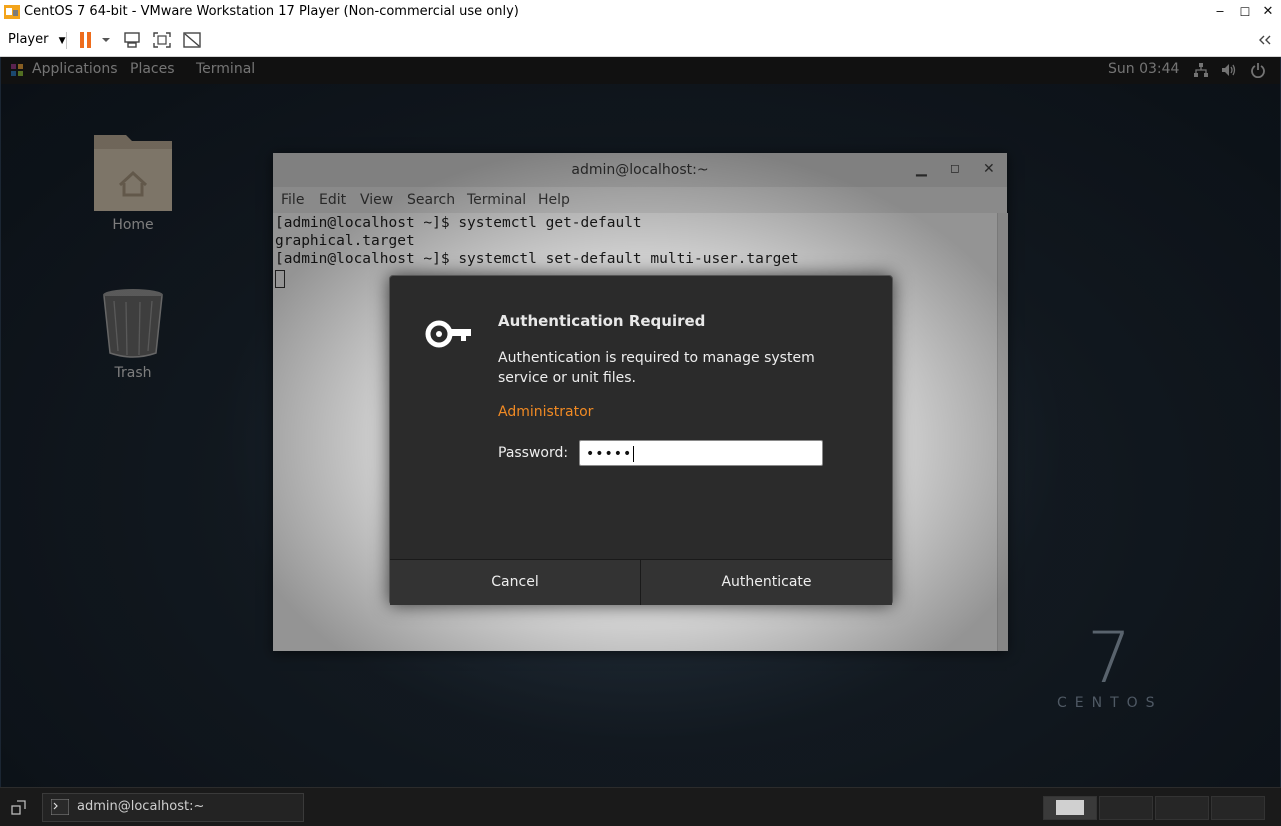  Describe the element at coordinates (292, 200) in the screenshot. I see `menu-file: File` at that location.